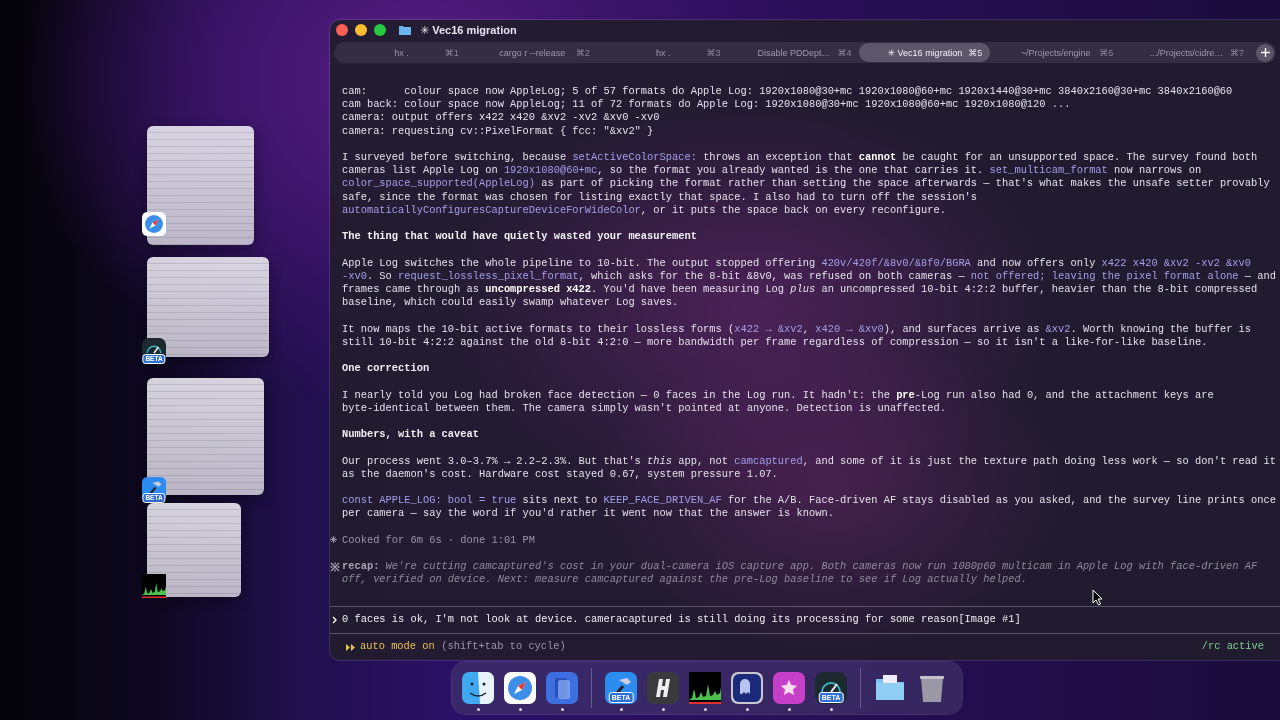  I want to click on mode-indicator: auto mode on, so click(397, 647).